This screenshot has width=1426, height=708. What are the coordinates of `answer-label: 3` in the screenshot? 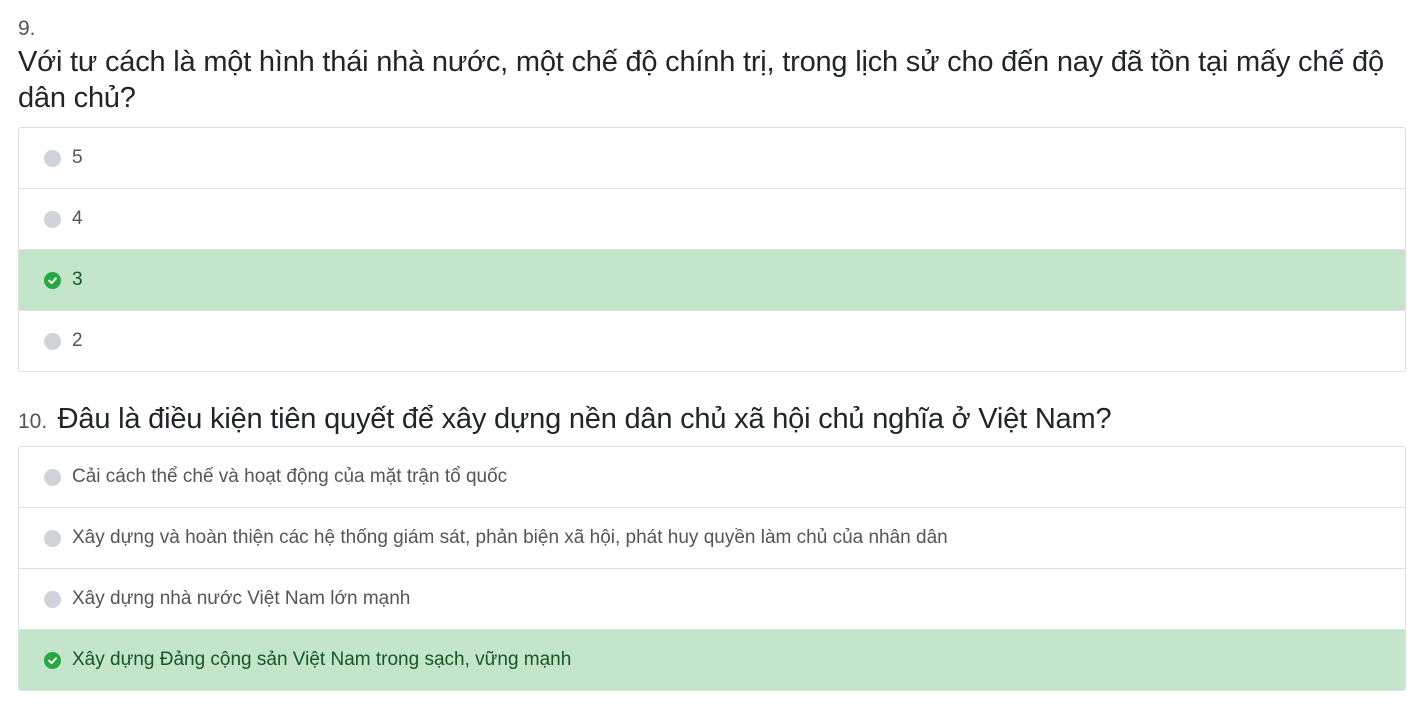 It's located at (77, 279).